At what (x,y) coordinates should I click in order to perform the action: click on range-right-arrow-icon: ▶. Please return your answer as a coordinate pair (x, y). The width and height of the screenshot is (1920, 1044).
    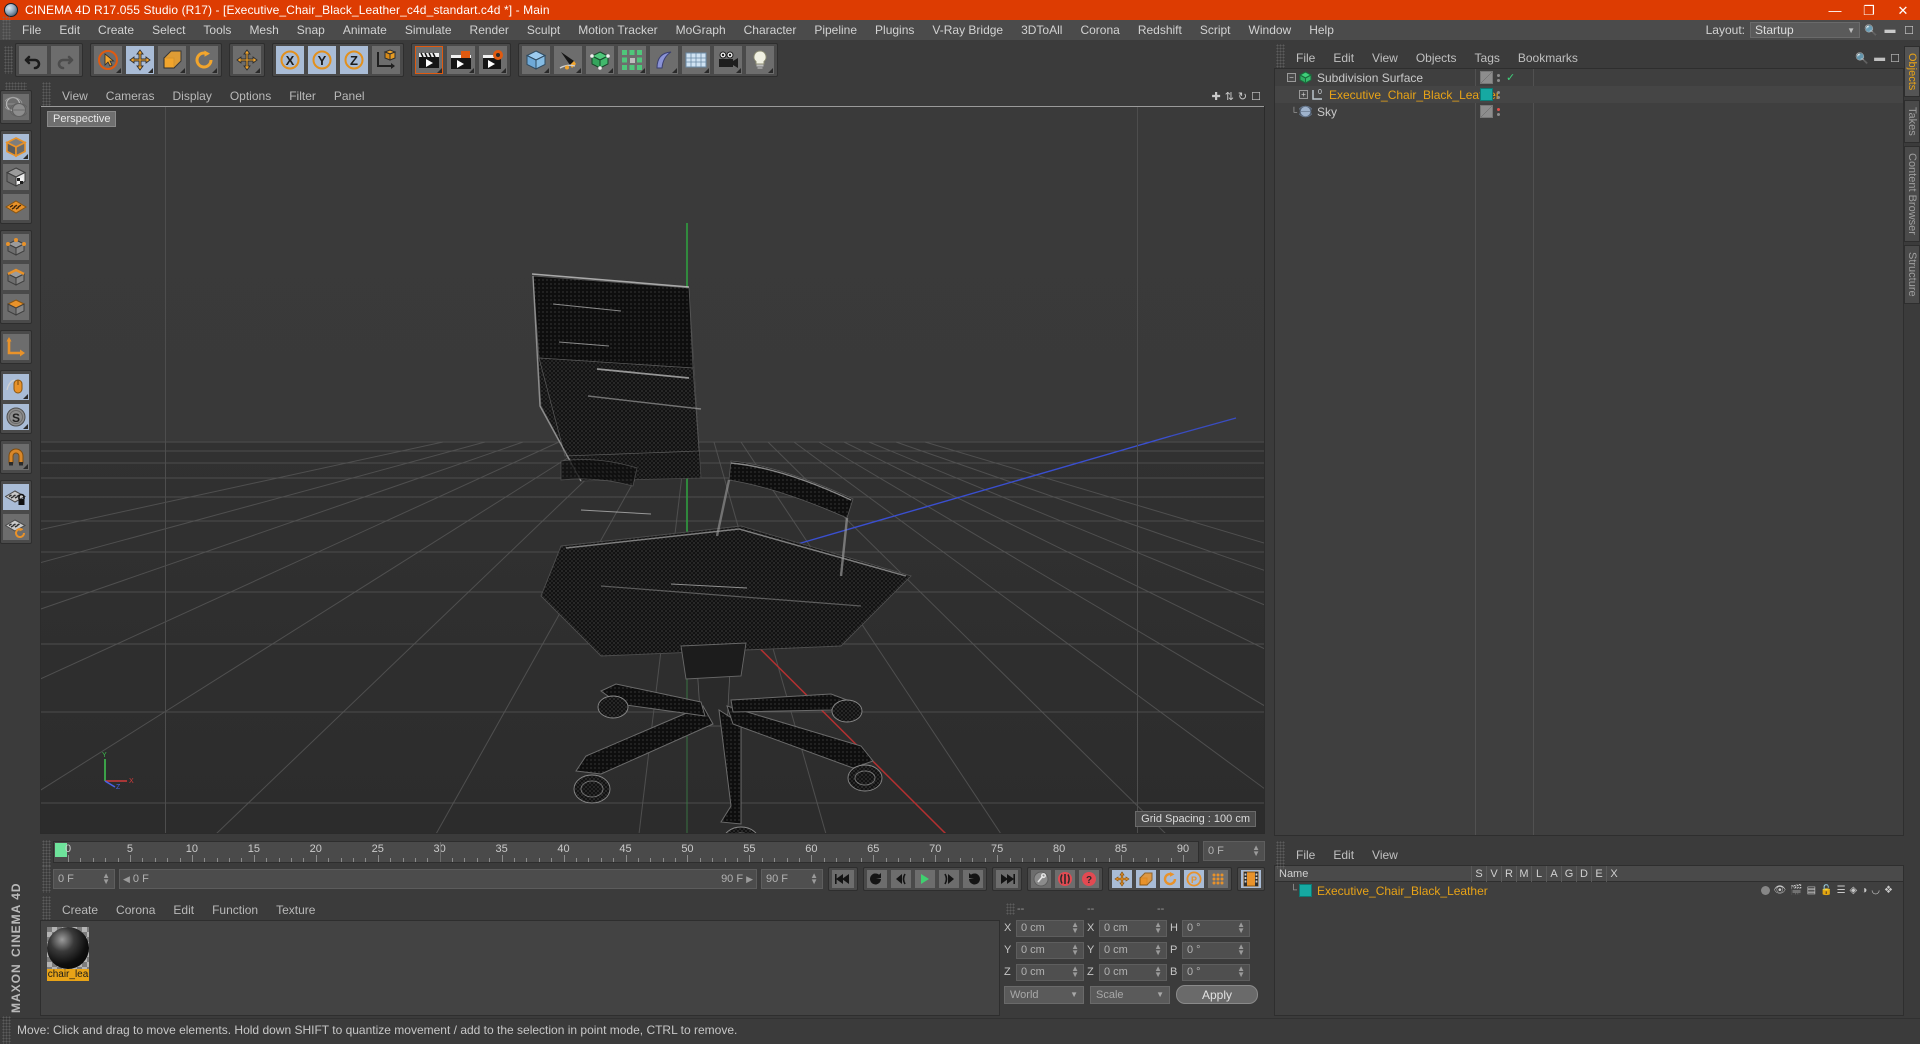
    Looking at the image, I should click on (749, 879).